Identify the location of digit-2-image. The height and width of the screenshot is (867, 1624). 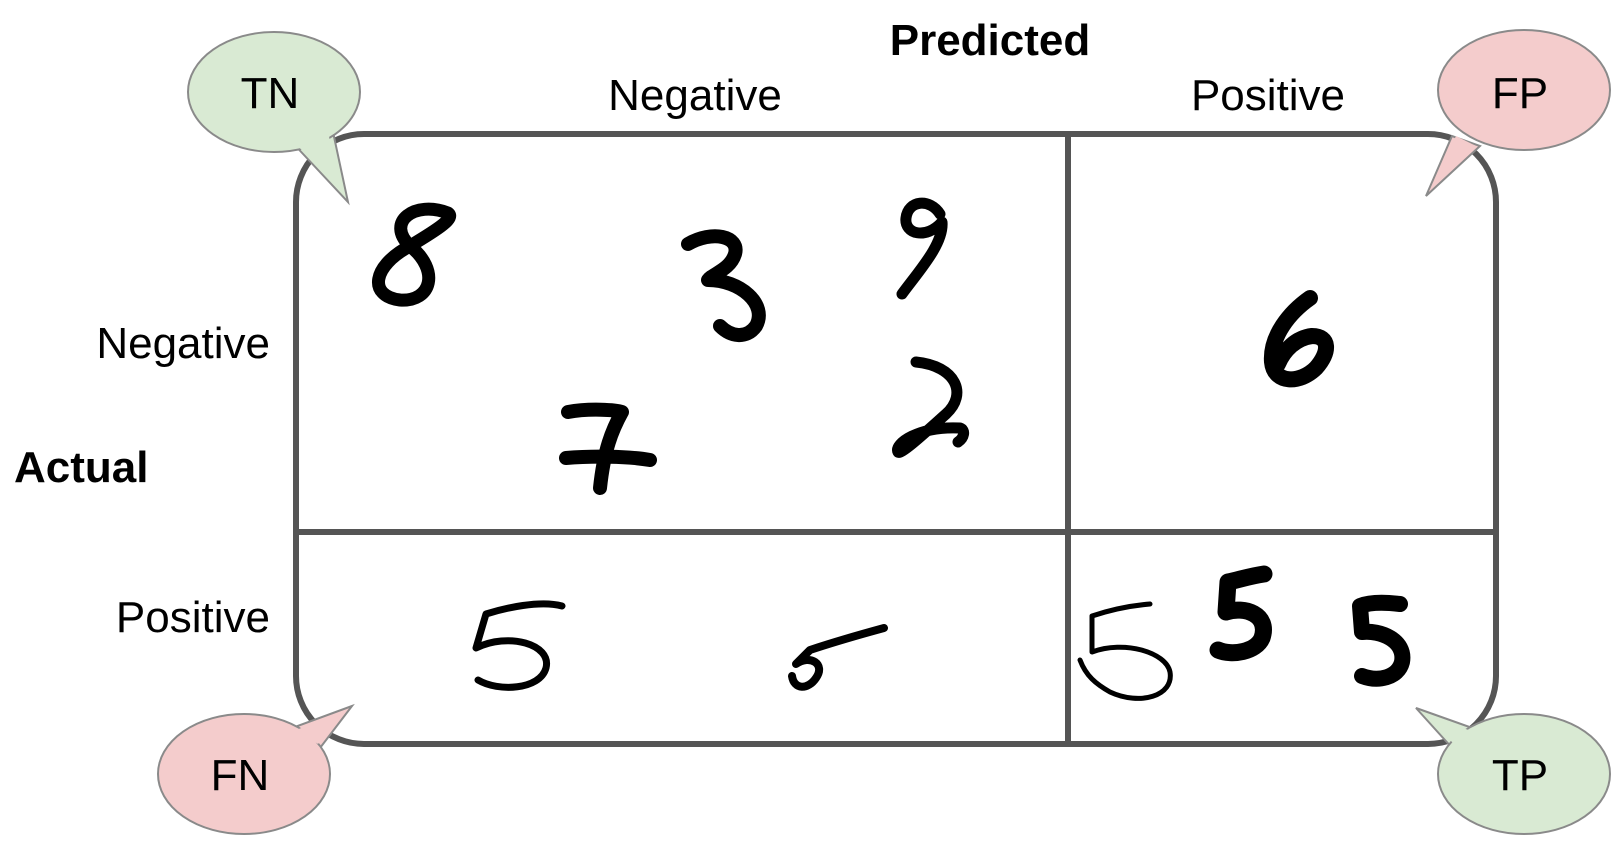
(931, 407).